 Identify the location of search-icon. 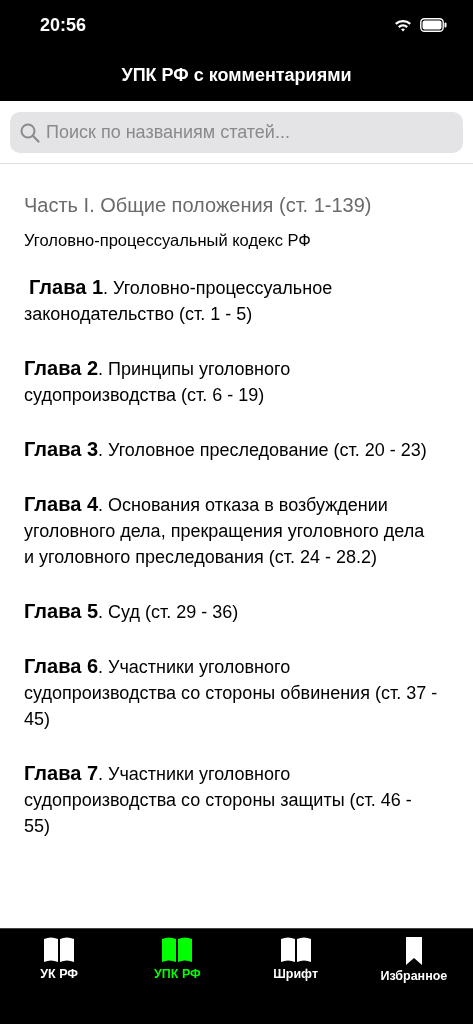
(30, 132).